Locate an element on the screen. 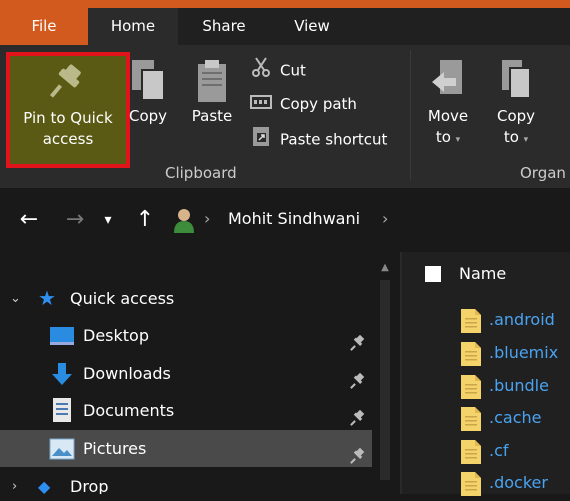  arrow-left-icon: ← is located at coordinates (29, 219).